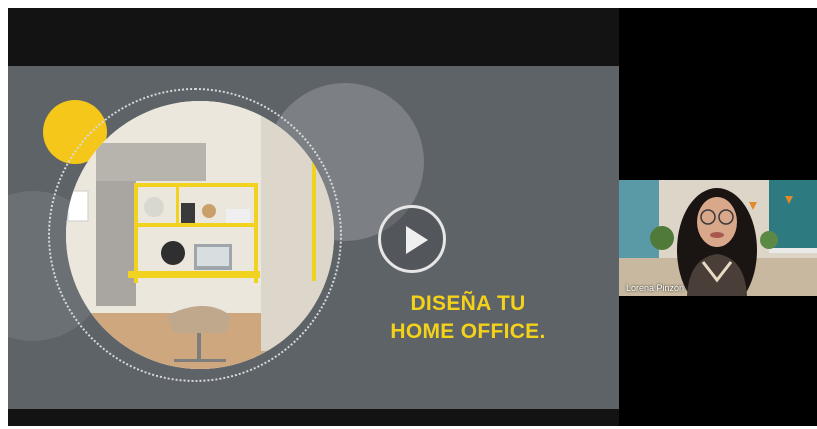 This screenshot has height=429, width=817. I want to click on slide-title-line-2: HOME OFFICE., so click(468, 331).